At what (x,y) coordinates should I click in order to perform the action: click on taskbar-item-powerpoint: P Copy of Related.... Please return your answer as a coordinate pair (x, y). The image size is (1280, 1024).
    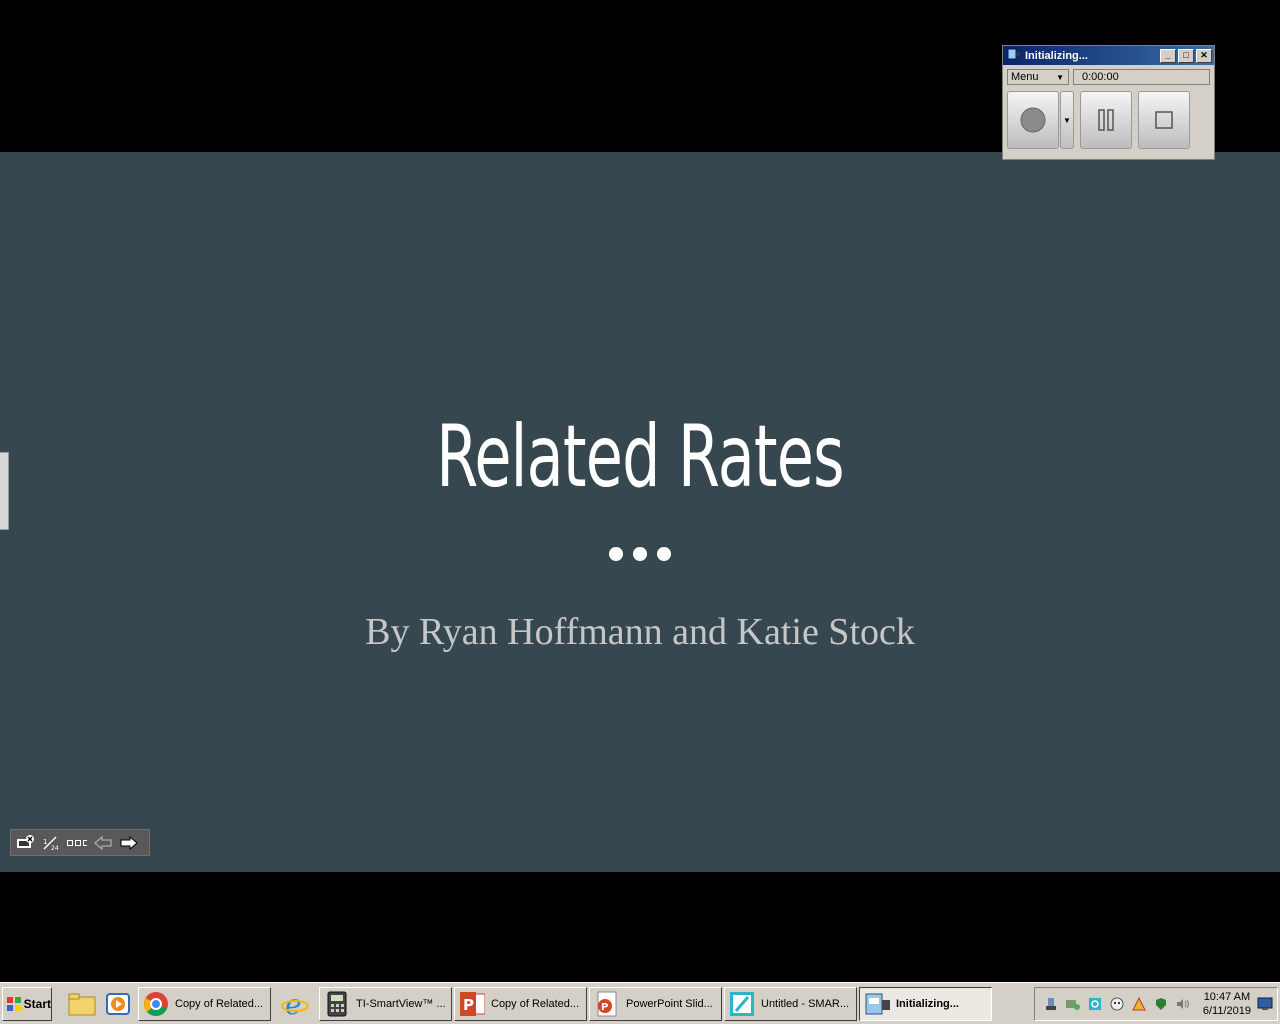
    Looking at the image, I should click on (520, 1003).